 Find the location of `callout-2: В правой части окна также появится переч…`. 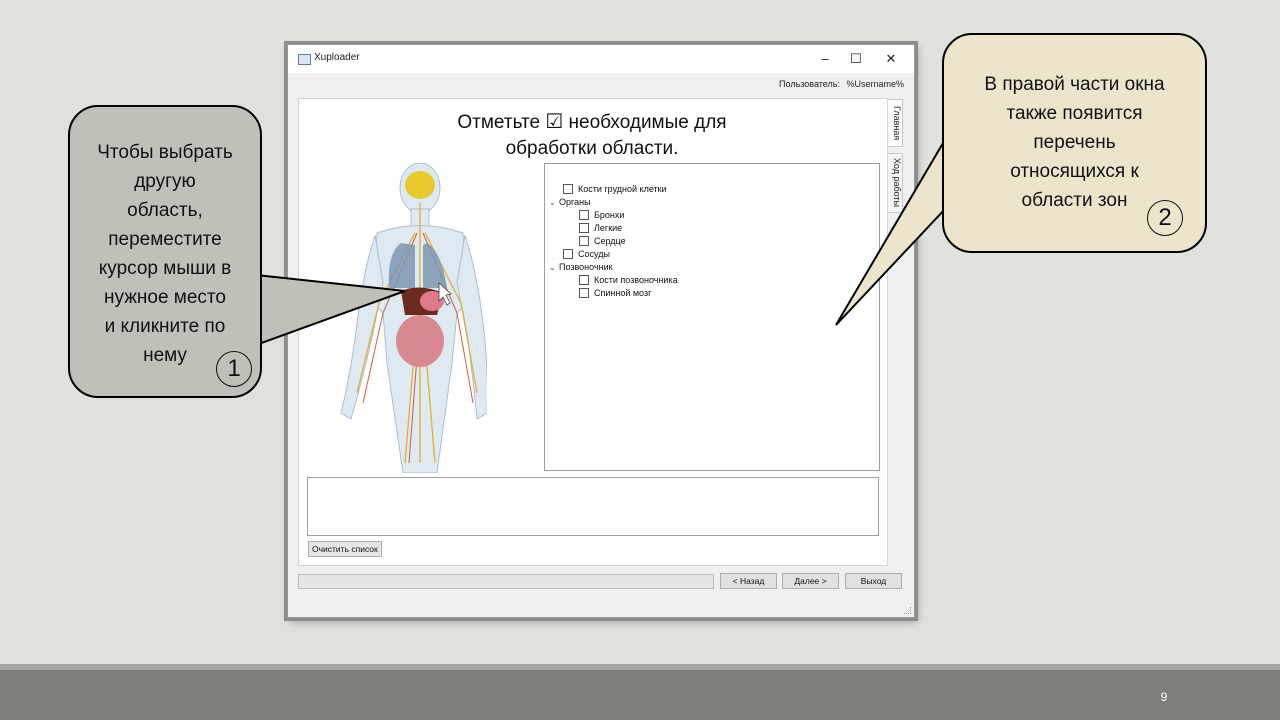

callout-2: В правой части окна также появится переч… is located at coordinates (1074, 143).